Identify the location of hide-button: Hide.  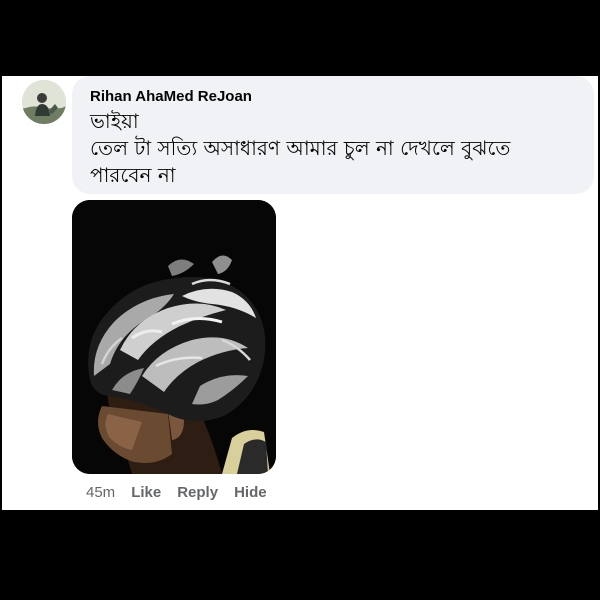
(250, 492).